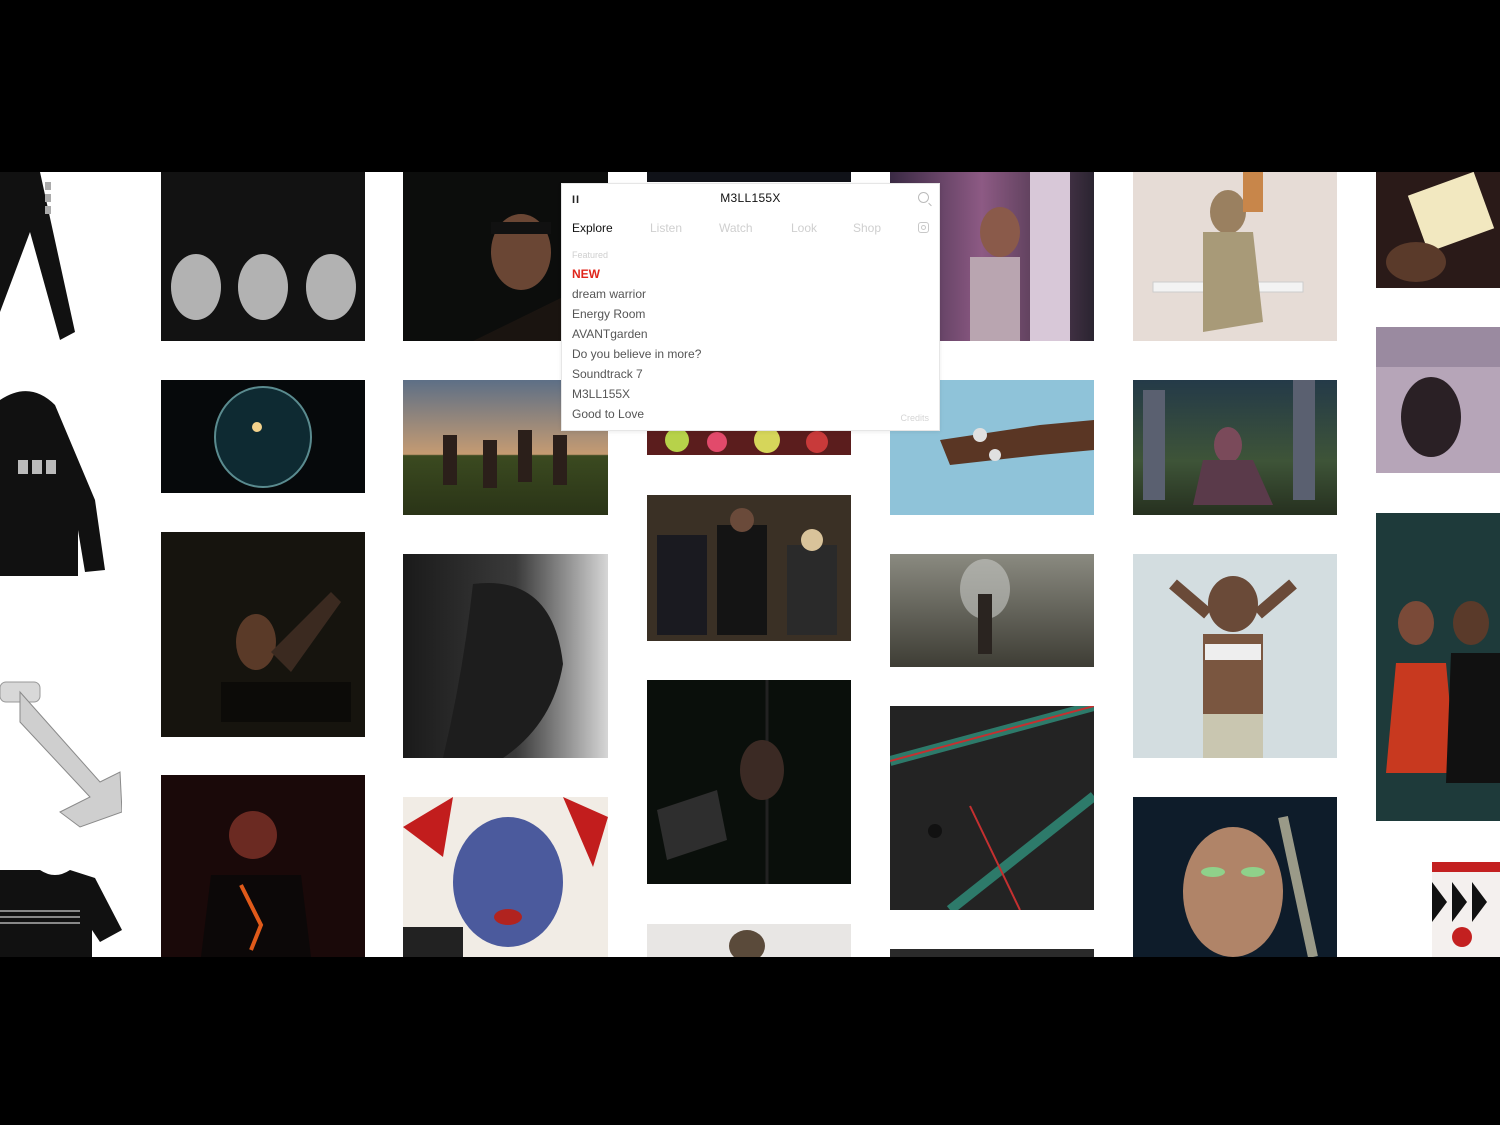 The image size is (1500, 1125). Describe the element at coordinates (666, 228) in the screenshot. I see `tab-listen: Listen` at that location.